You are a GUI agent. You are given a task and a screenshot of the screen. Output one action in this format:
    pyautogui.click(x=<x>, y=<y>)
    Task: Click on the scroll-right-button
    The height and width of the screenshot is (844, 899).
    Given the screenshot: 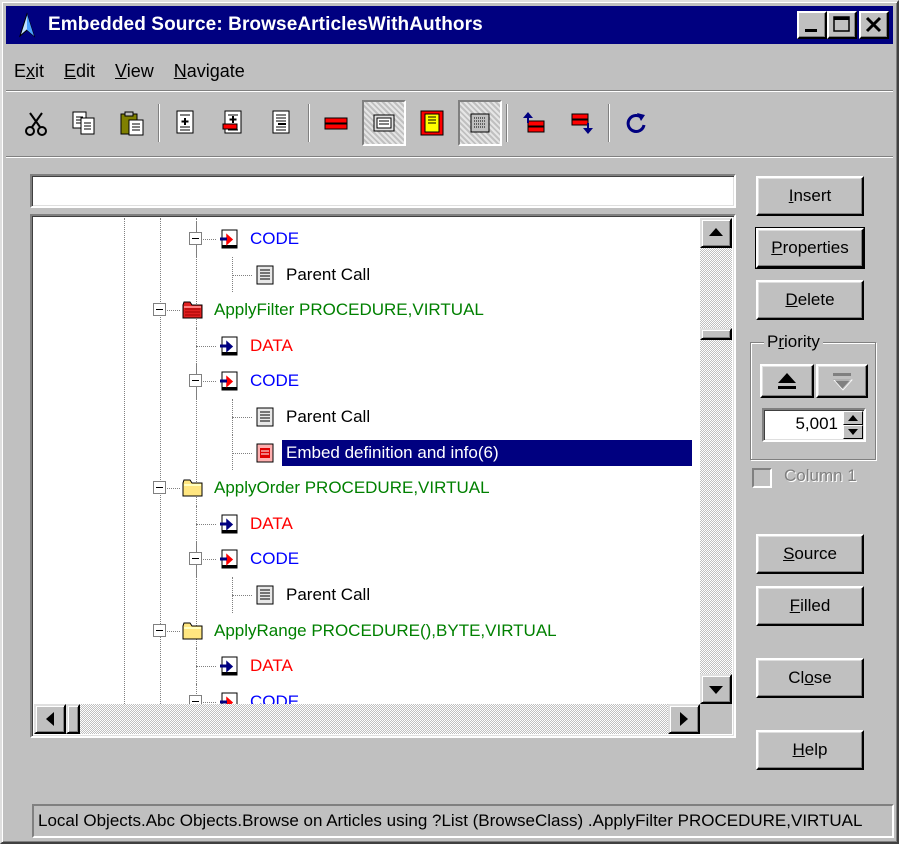 What is the action you would take?
    pyautogui.click(x=684, y=719)
    